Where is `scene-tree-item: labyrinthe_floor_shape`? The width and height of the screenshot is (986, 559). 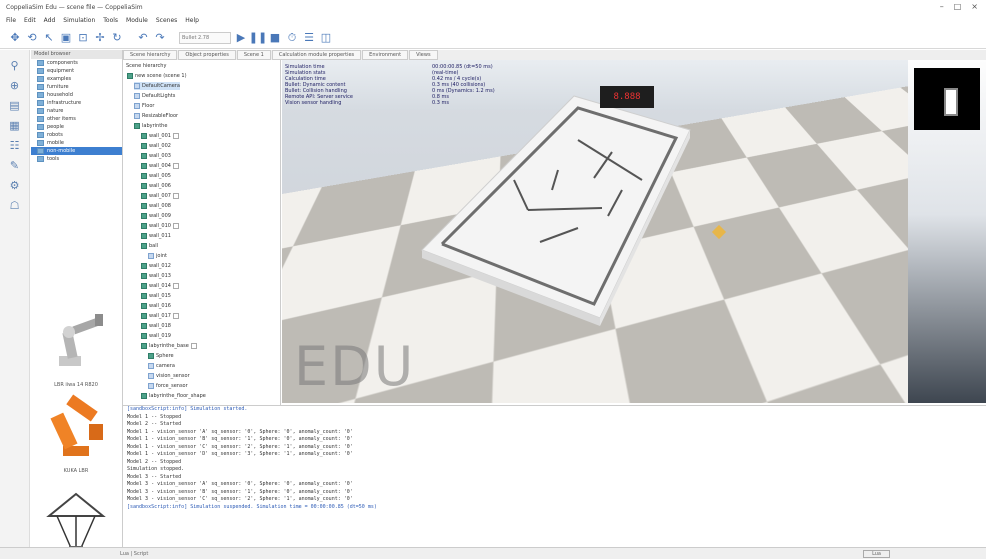 scene-tree-item: labyrinthe_floor_shape is located at coordinates (173, 396).